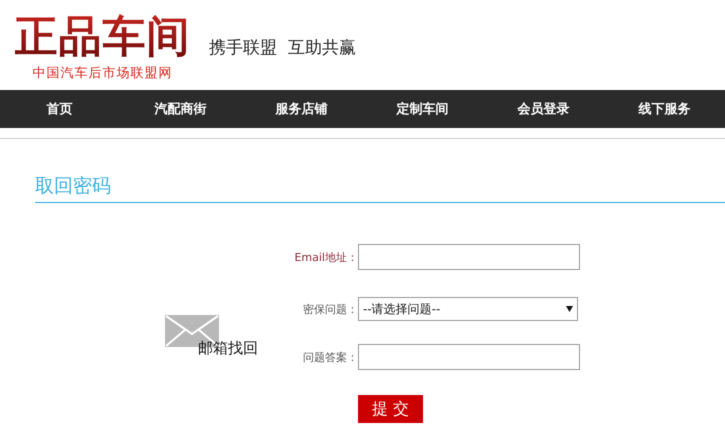 Image resolution: width=725 pixels, height=436 pixels. What do you see at coordinates (390, 409) in the screenshot?
I see `submit-button: 提 交` at bounding box center [390, 409].